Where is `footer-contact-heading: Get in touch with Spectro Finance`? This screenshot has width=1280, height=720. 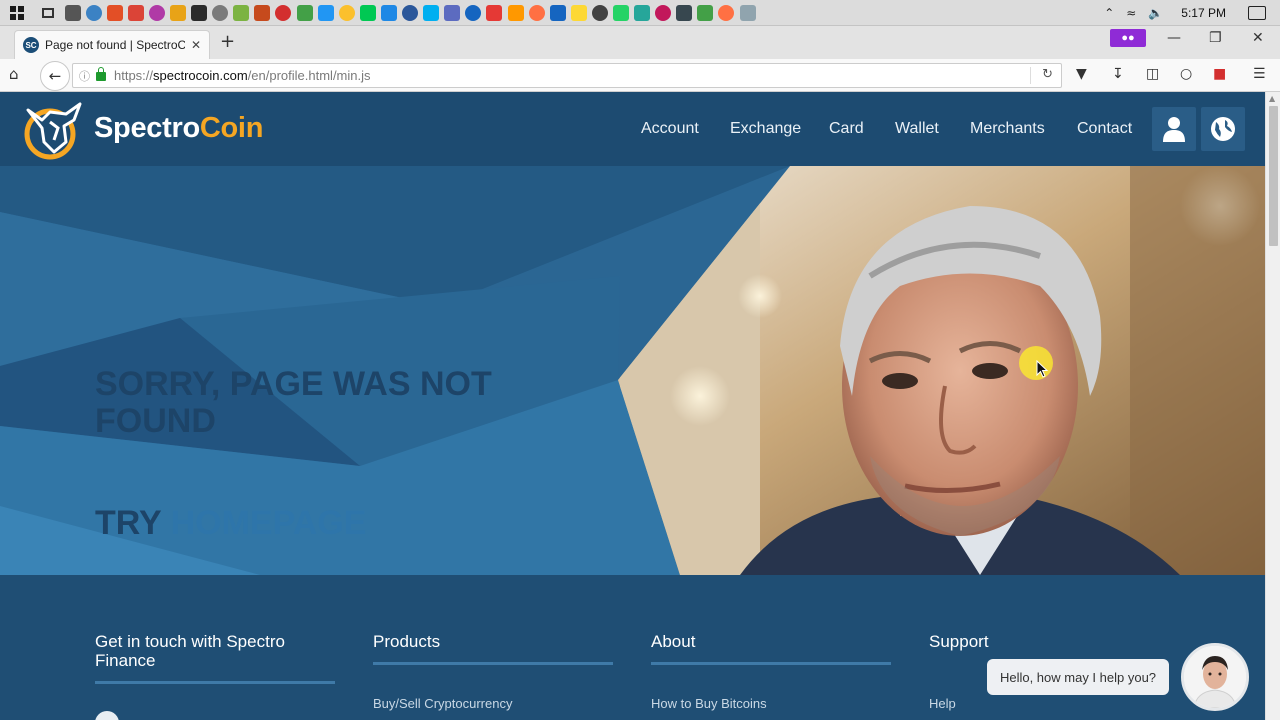
footer-contact-heading: Get in touch with Spectro Finance is located at coordinates (190, 651).